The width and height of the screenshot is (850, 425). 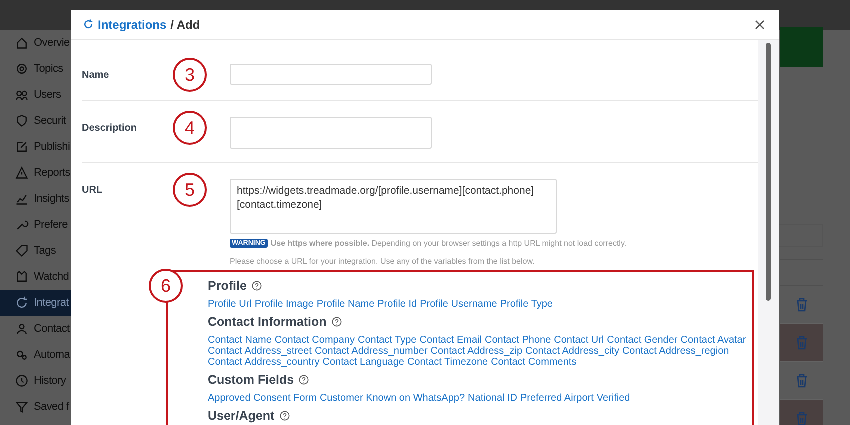 What do you see at coordinates (190, 128) in the screenshot?
I see `annotation-marker: 4` at bounding box center [190, 128].